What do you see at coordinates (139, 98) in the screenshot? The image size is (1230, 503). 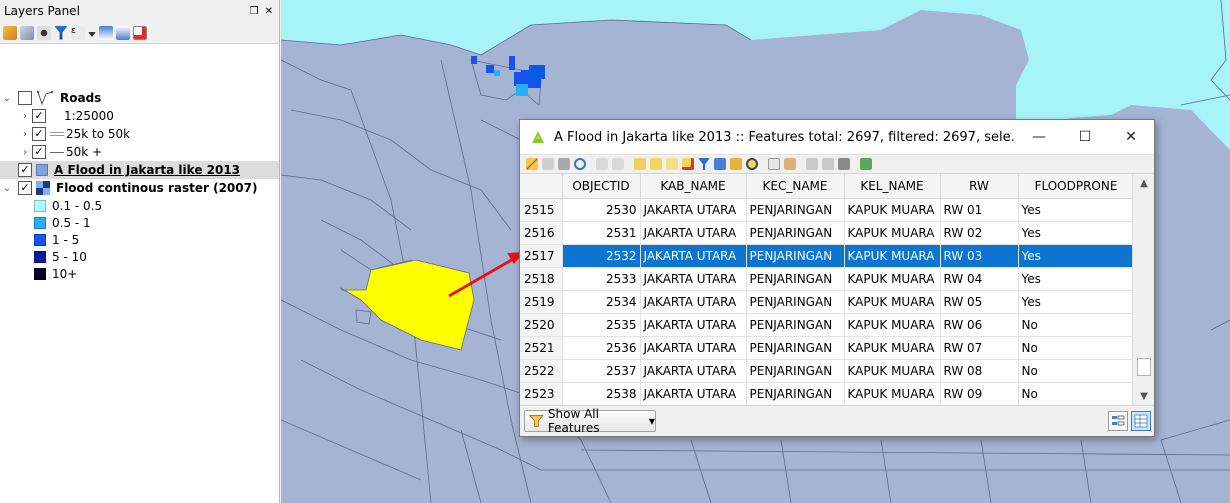 I see `layer-roads: ⌄ Roads` at bounding box center [139, 98].